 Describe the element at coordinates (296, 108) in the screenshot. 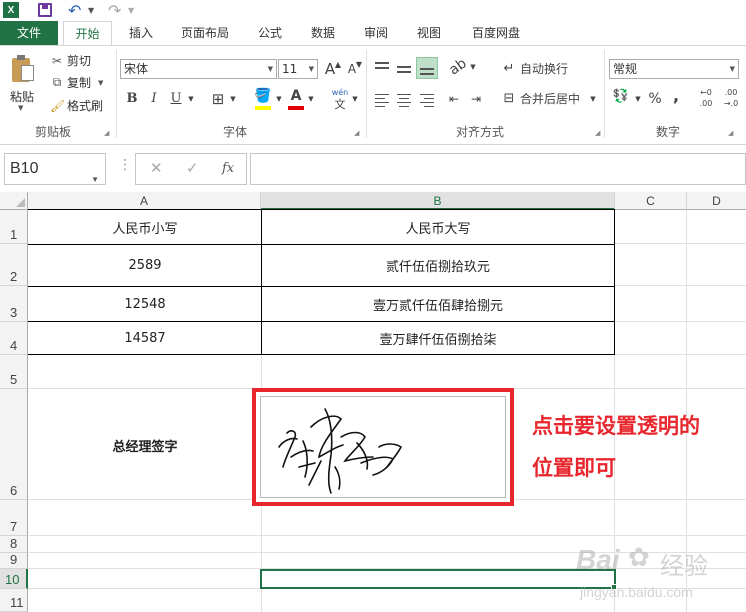

I see `font-color-swatch` at that location.